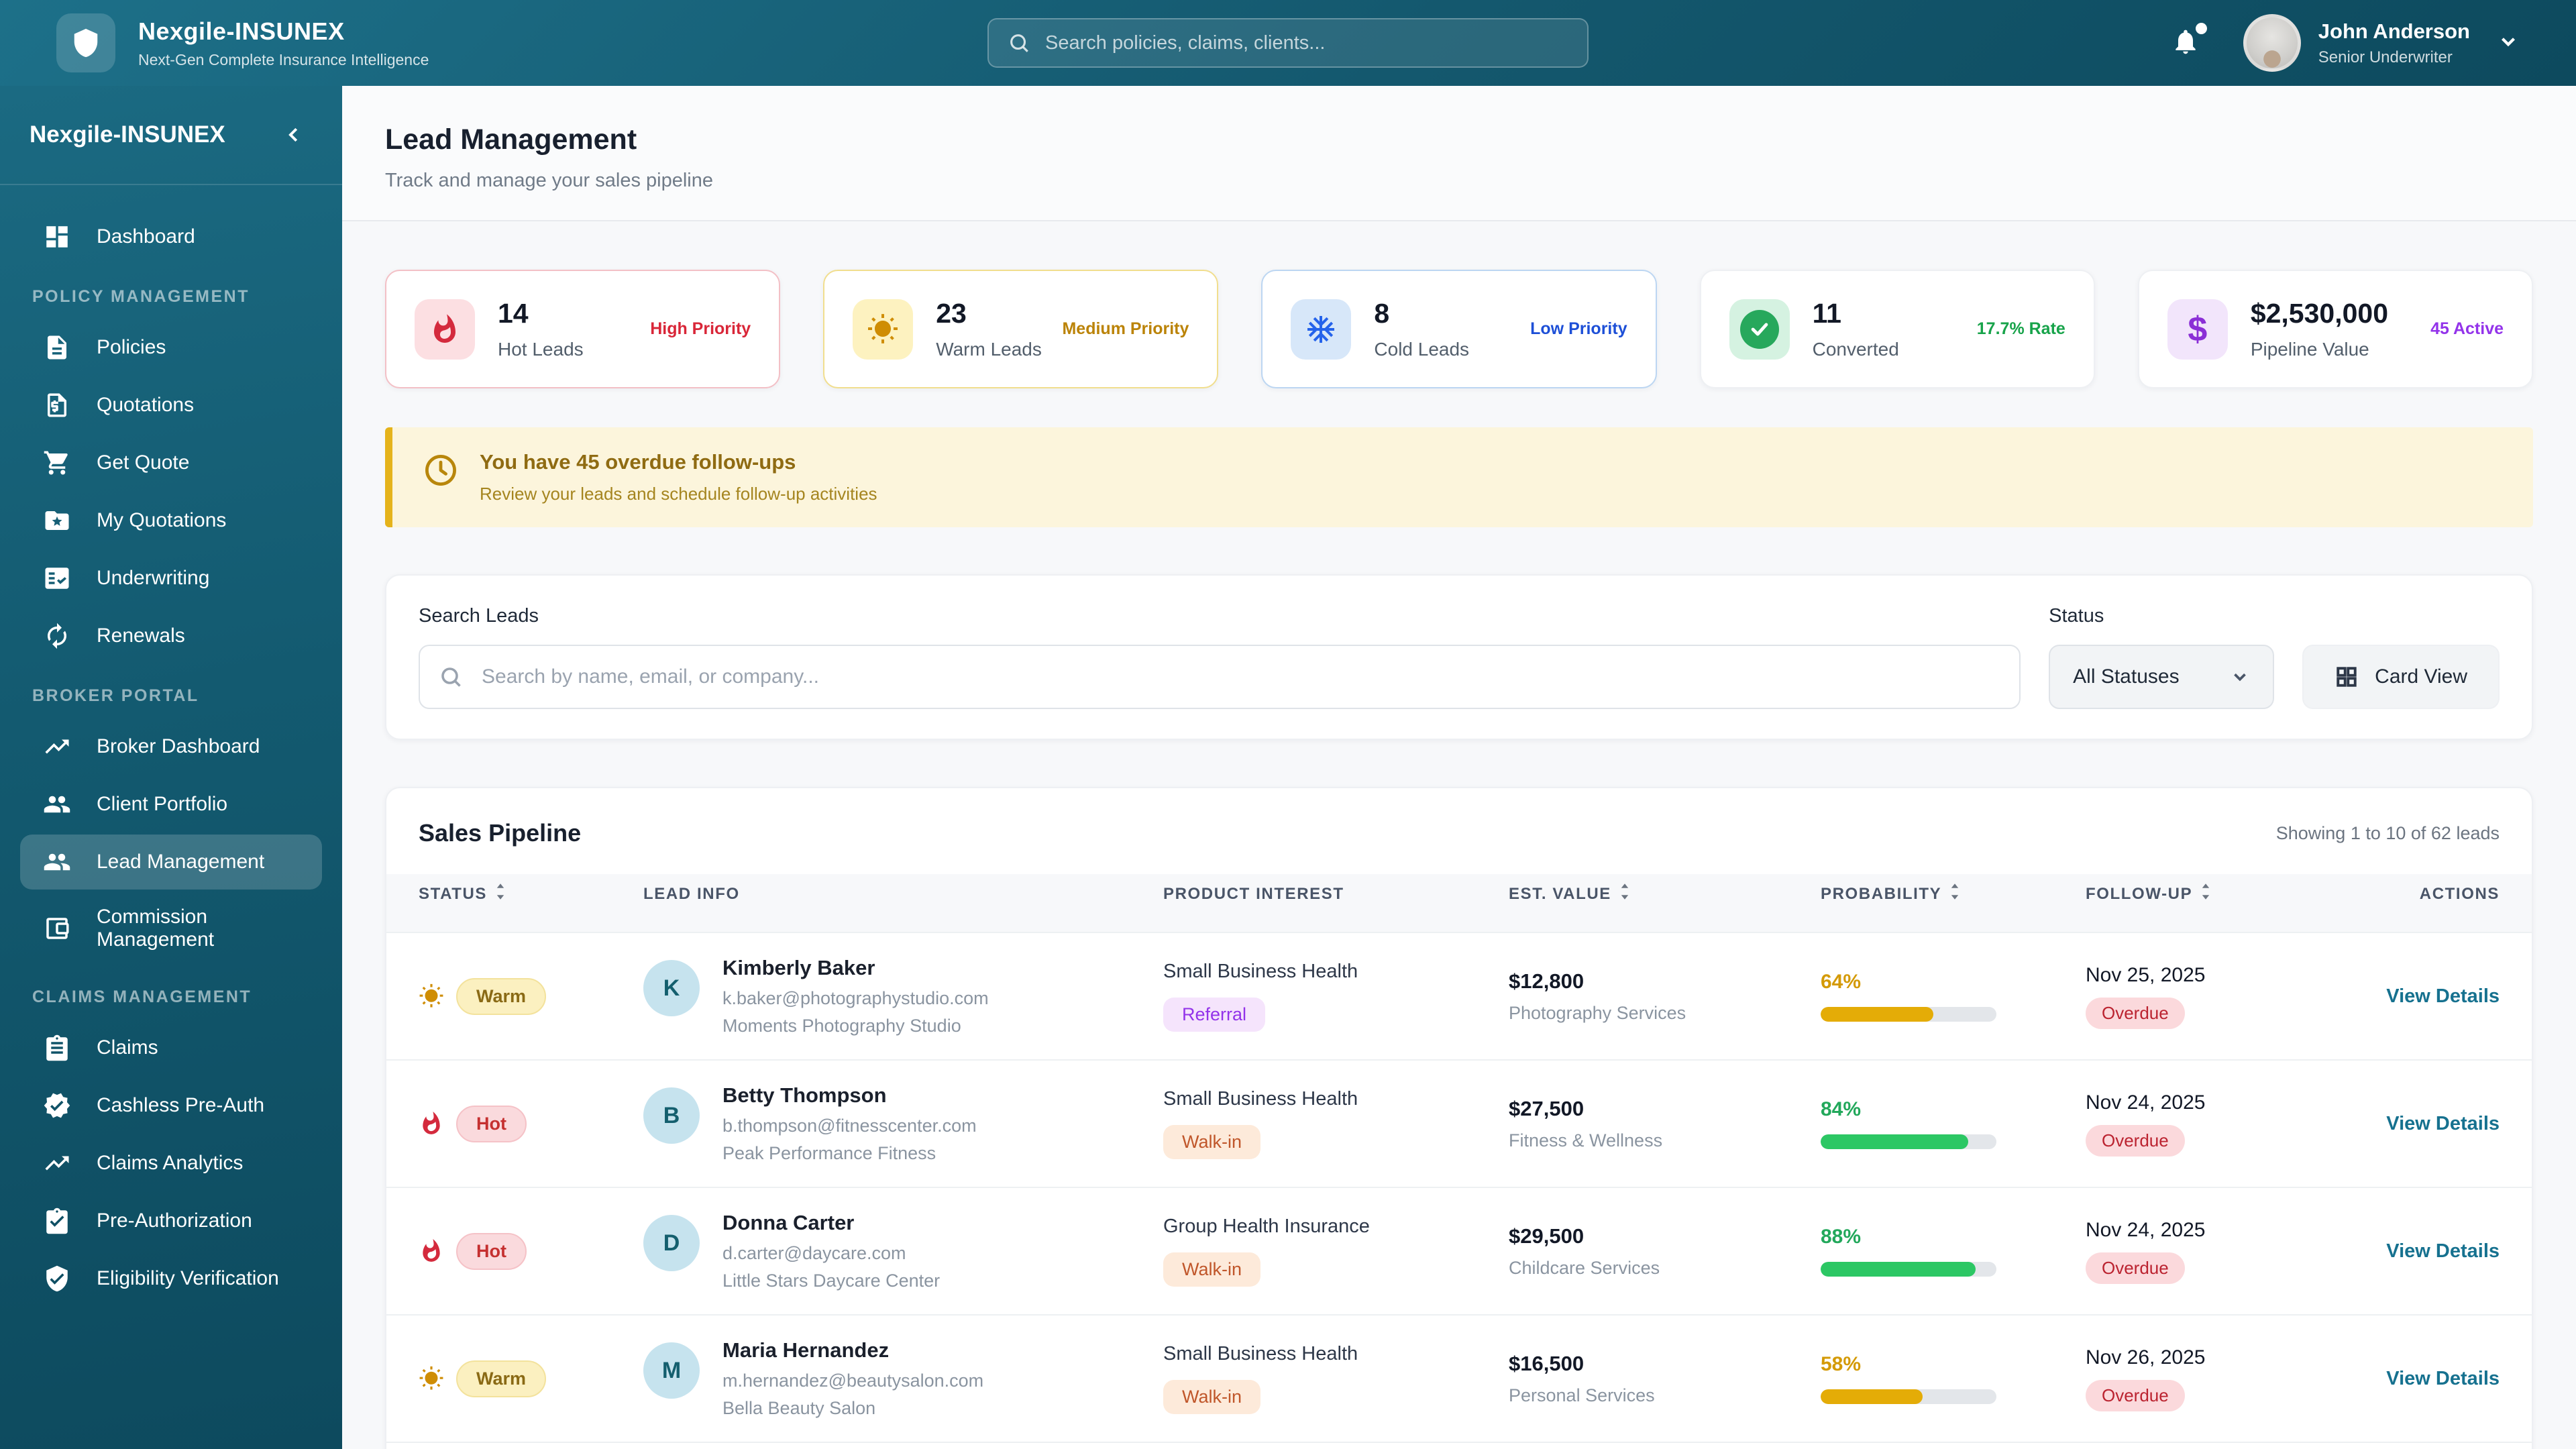  Describe the element at coordinates (2459, 893) in the screenshot. I see `column-header-actions: ACTIONS` at that location.